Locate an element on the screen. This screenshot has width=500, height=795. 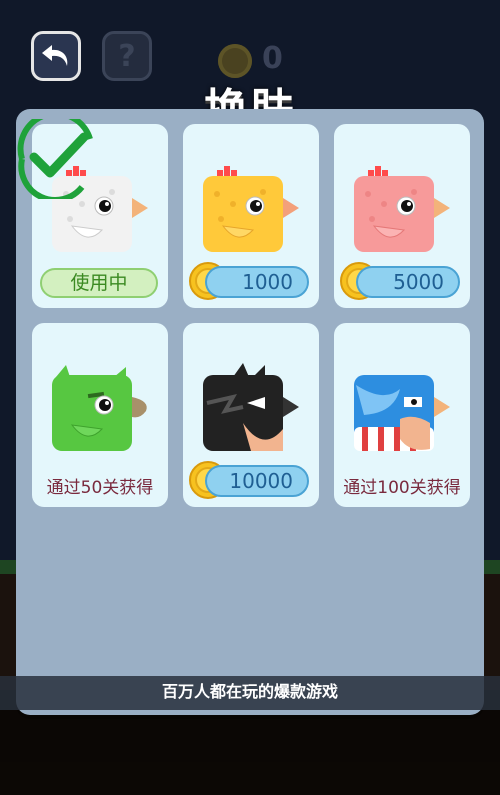
promo-banner: 百万人都在玩的爆款游戏 is located at coordinates (250, 693).